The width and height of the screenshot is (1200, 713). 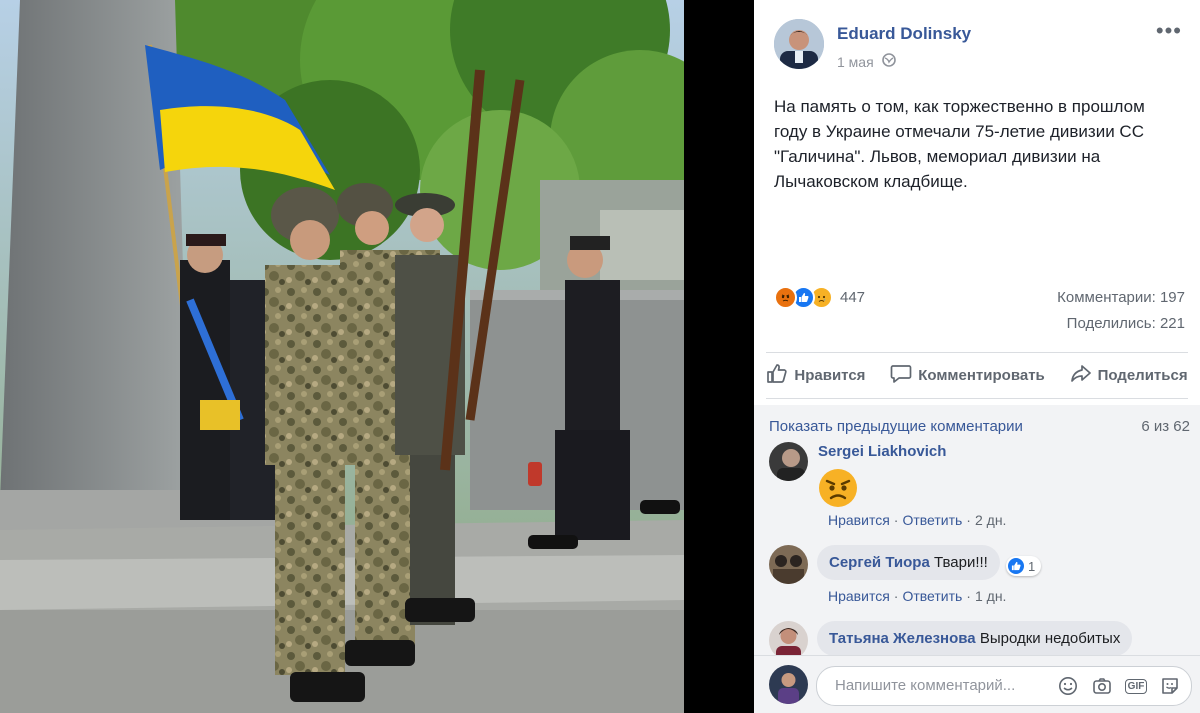 I want to click on post-author-name: Eduard Dolinsky, so click(x=904, y=34).